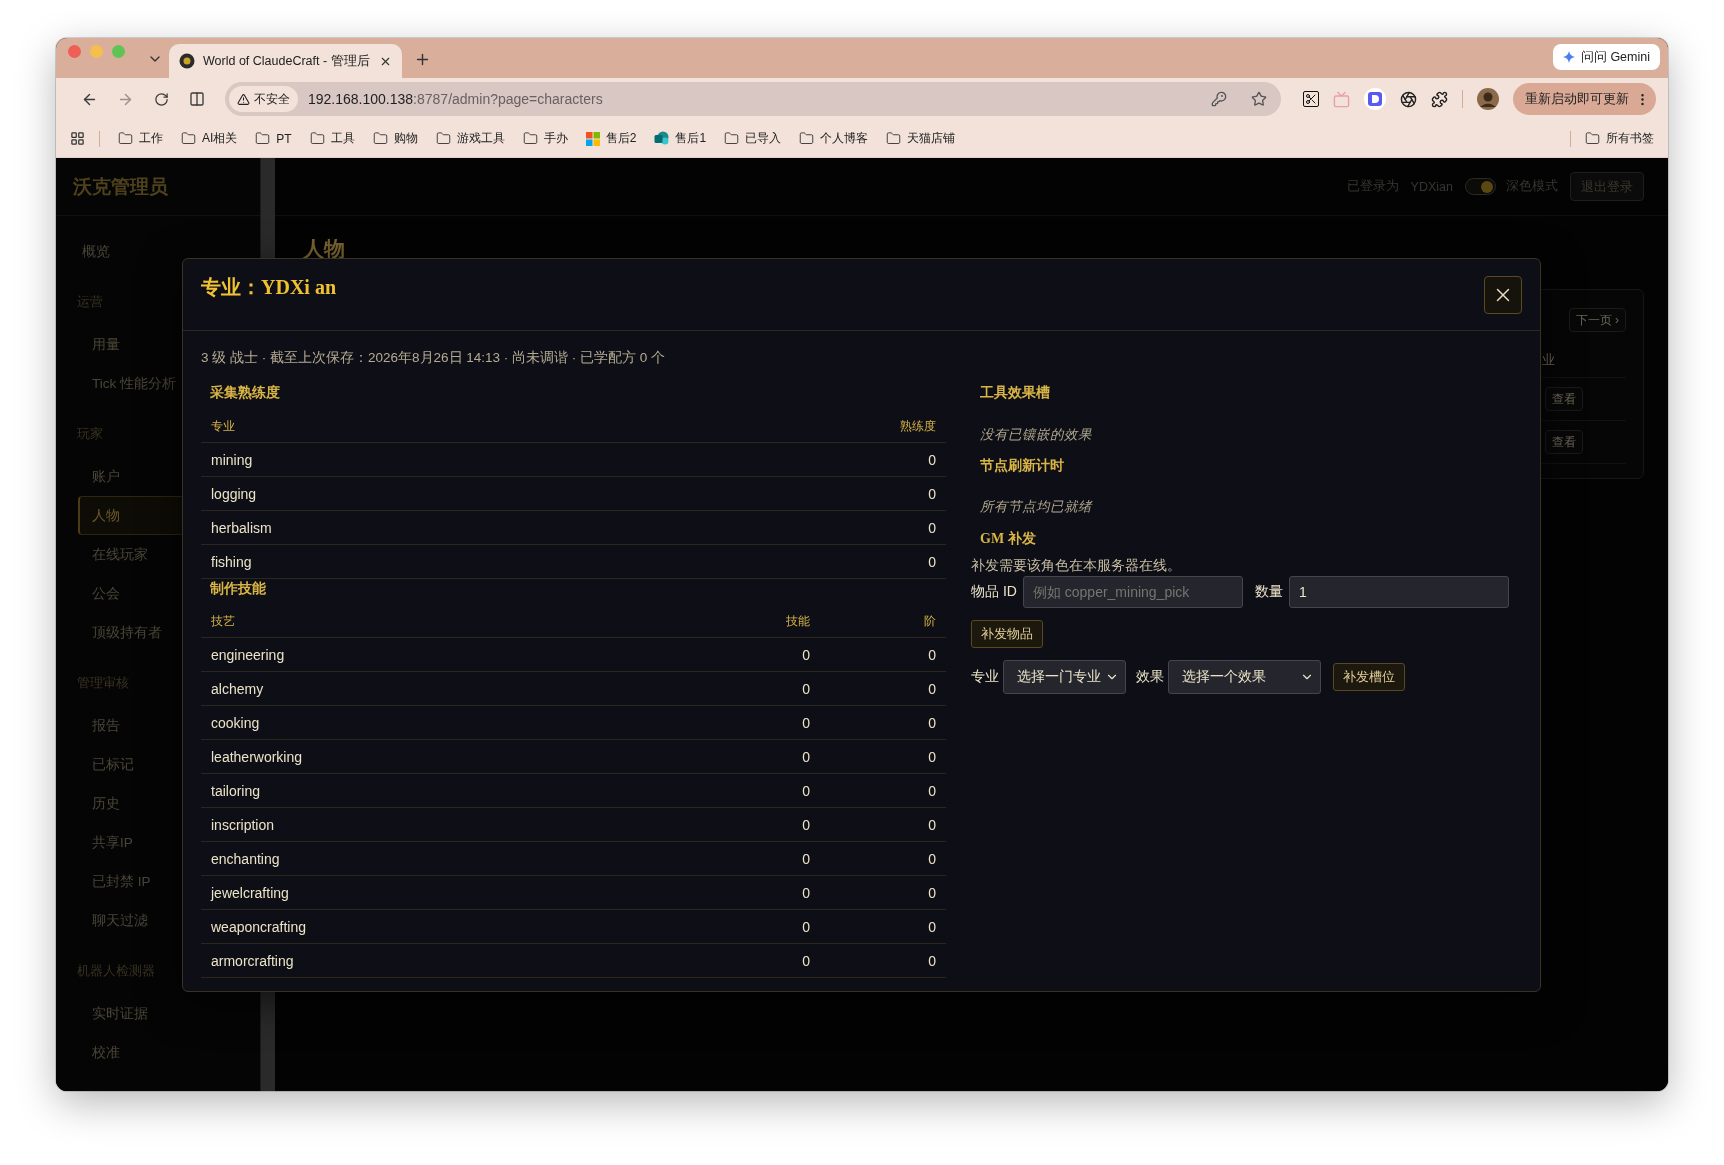 Image resolution: width=1724 pixels, height=1165 pixels. Describe the element at coordinates (797, 621) in the screenshot. I see `column-header: 技能` at that location.